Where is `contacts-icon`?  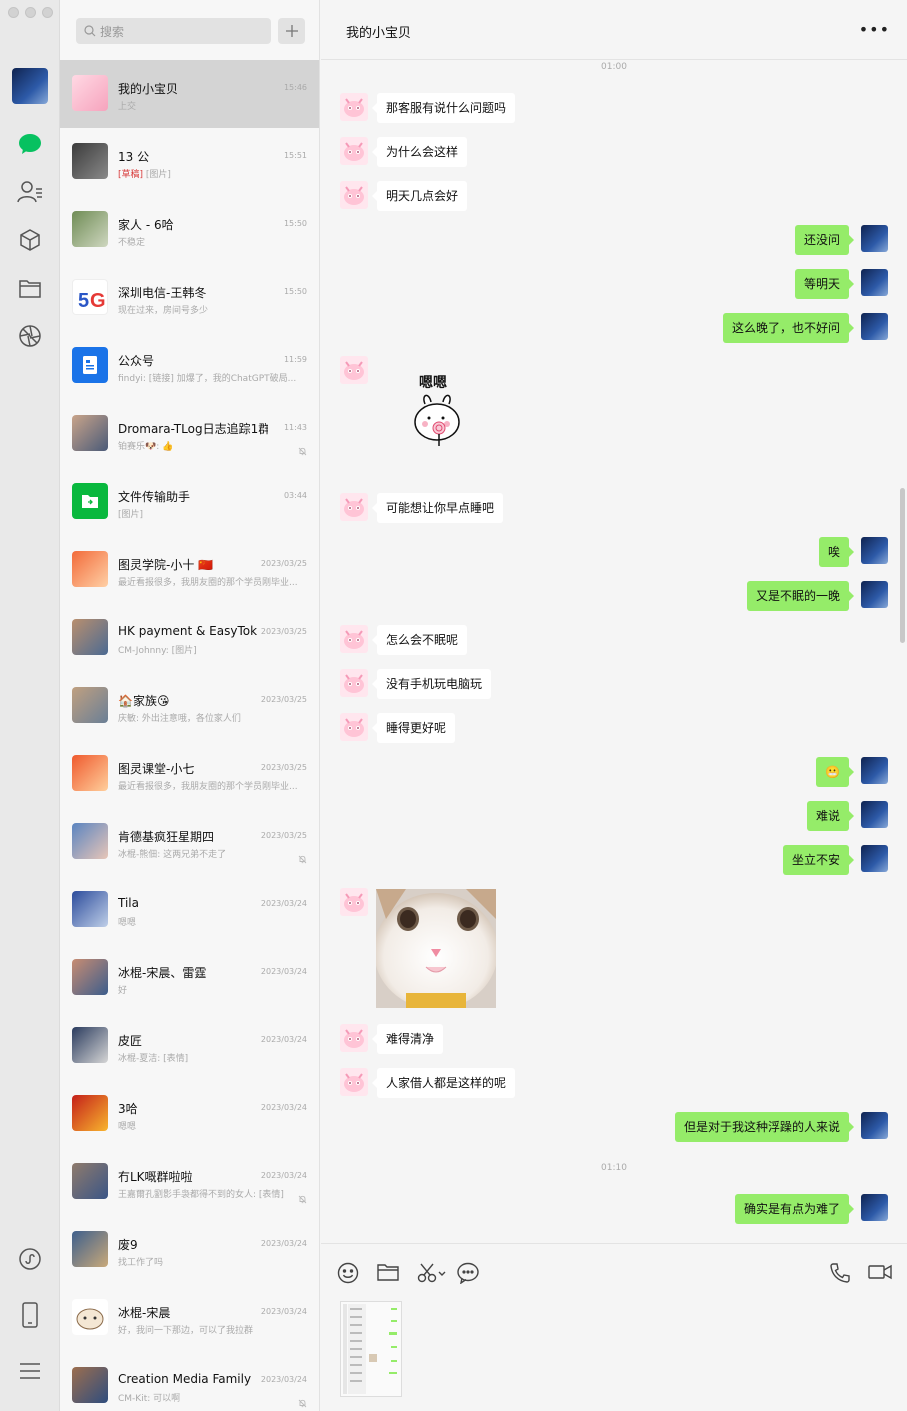 contacts-icon is located at coordinates (30, 192).